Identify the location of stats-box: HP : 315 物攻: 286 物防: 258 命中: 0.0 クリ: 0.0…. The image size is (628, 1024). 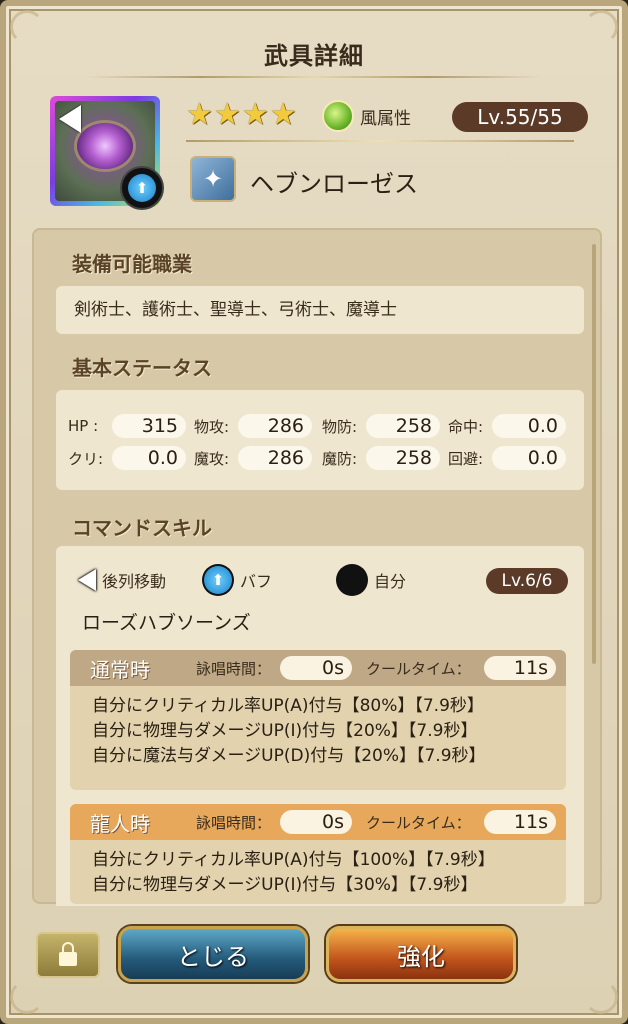
(320, 440).